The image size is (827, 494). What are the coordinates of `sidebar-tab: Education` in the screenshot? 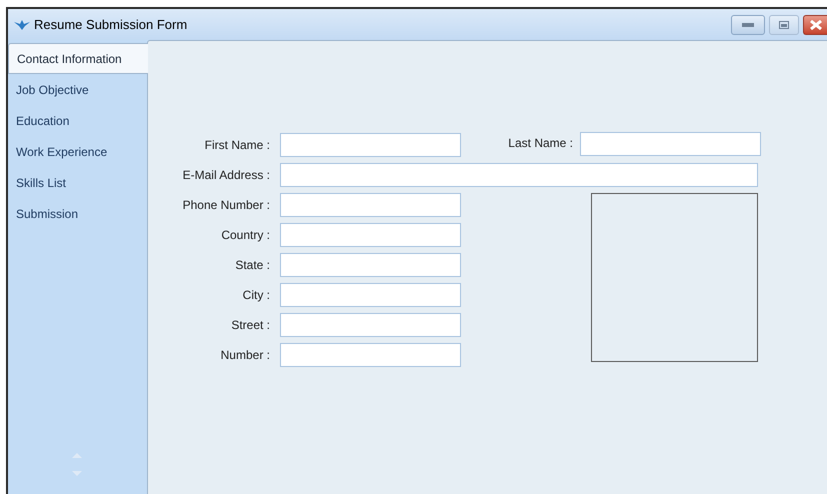 It's located at (77, 120).